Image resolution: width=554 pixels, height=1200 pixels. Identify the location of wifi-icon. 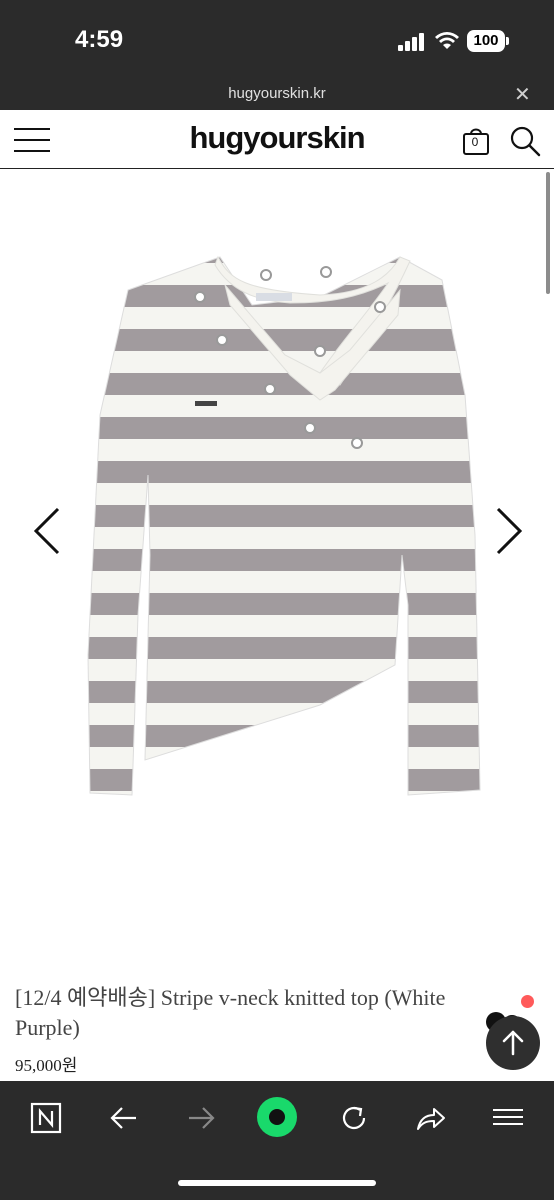
(447, 40).